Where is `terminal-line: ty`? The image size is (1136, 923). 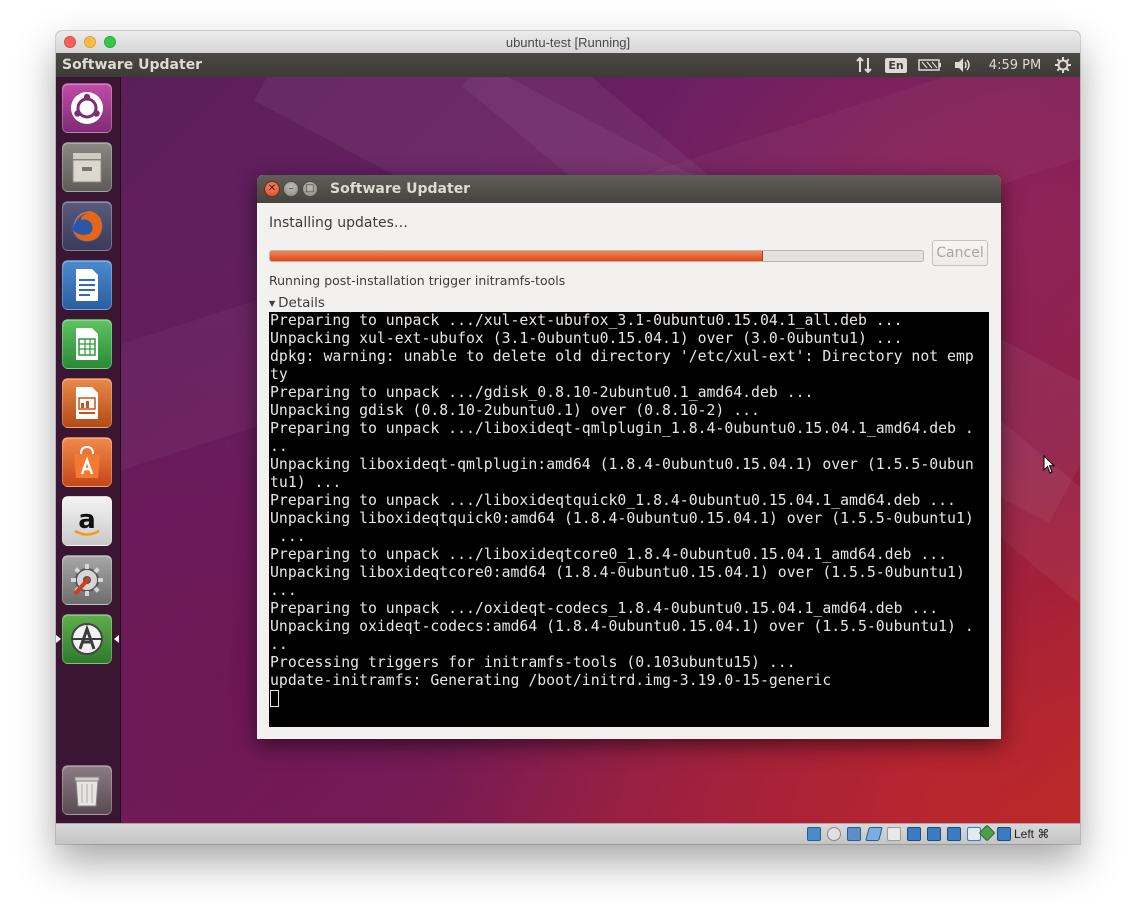 terminal-line: ty is located at coordinates (279, 374).